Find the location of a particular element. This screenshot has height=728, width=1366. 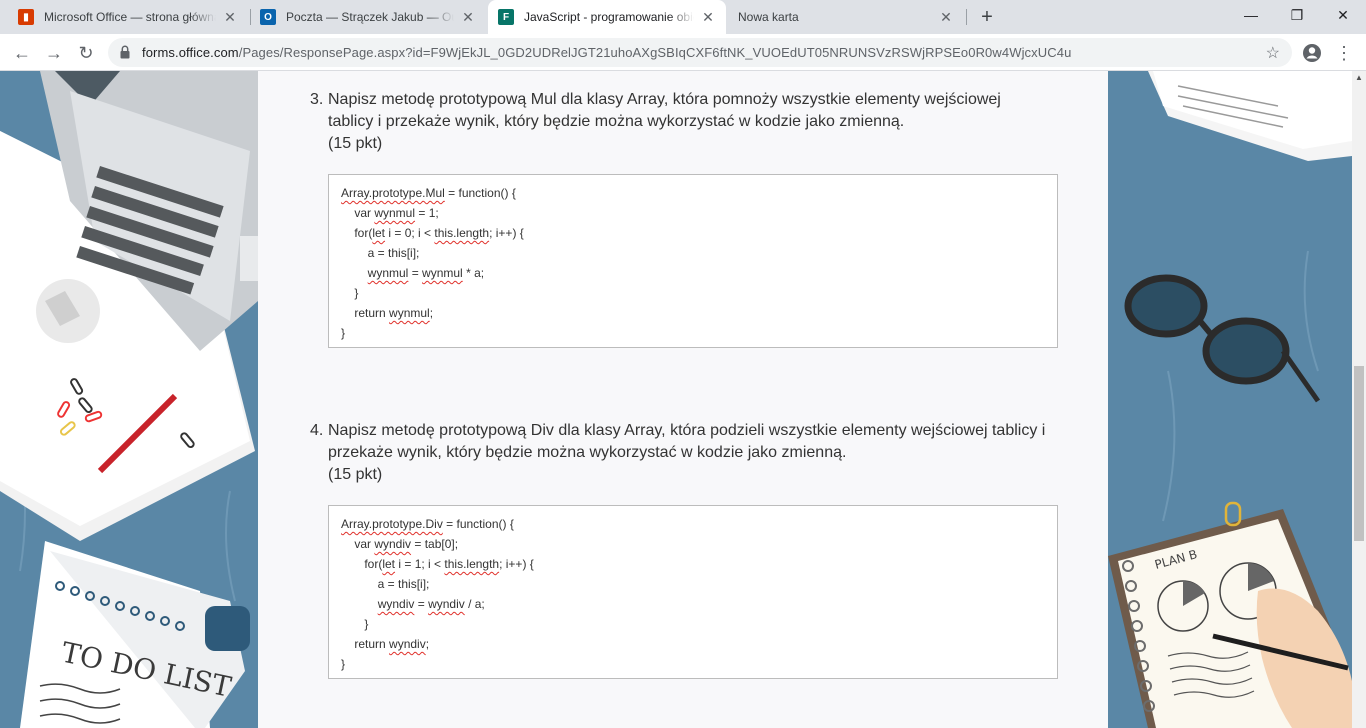

reload-button: ↻ is located at coordinates (86, 53).